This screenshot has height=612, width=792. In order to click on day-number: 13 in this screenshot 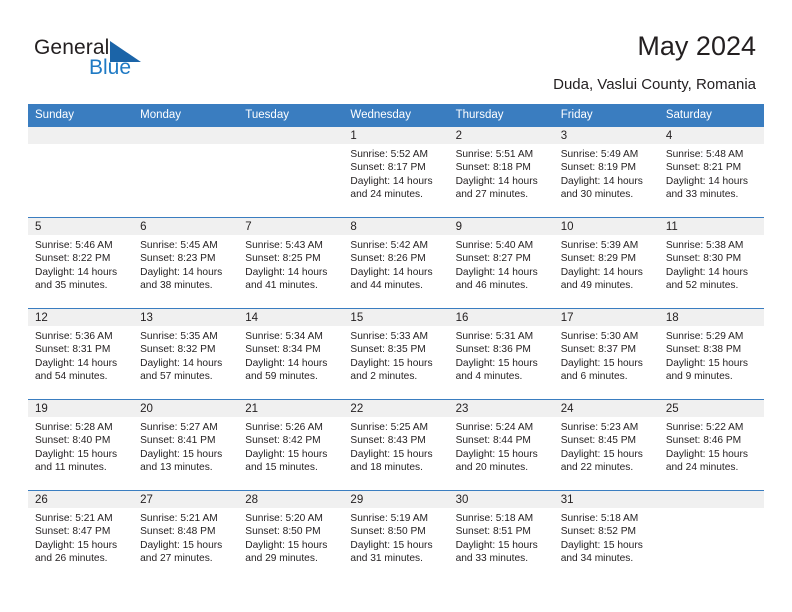, I will do `click(186, 317)`.